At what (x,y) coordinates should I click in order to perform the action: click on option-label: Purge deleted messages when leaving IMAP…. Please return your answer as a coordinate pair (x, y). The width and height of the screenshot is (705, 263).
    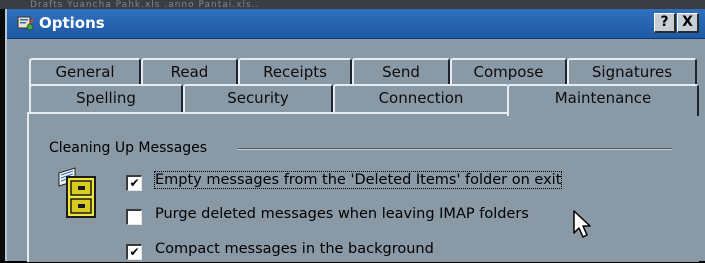
    Looking at the image, I should click on (342, 214).